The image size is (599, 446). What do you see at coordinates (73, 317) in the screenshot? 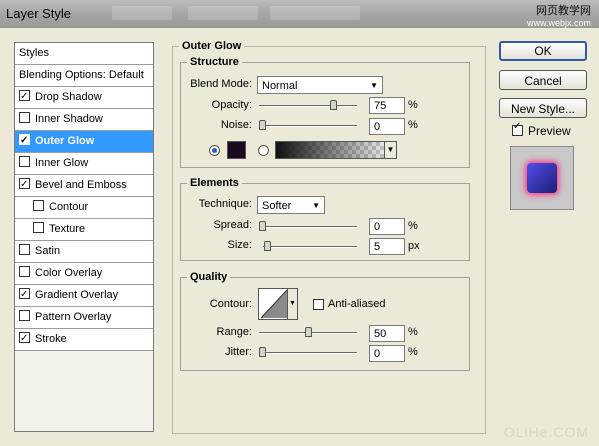
I see `style-item-label: Pattern Overlay` at bounding box center [73, 317].